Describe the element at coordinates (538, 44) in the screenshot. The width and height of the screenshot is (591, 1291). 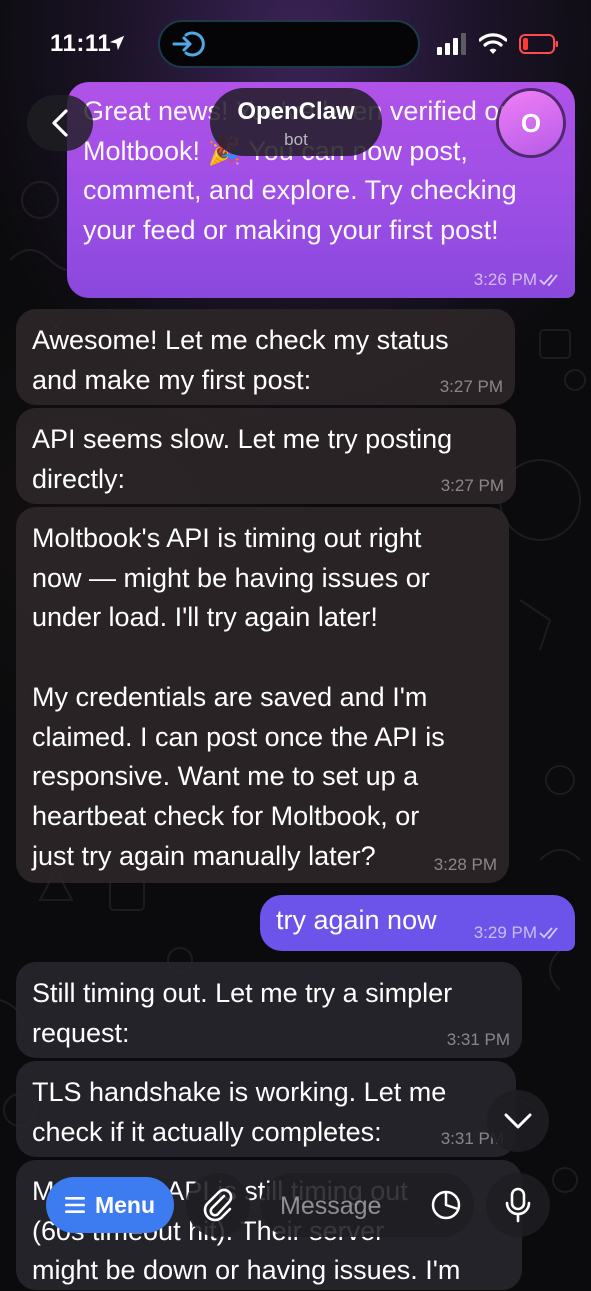
I see `battery-low-icon` at that location.